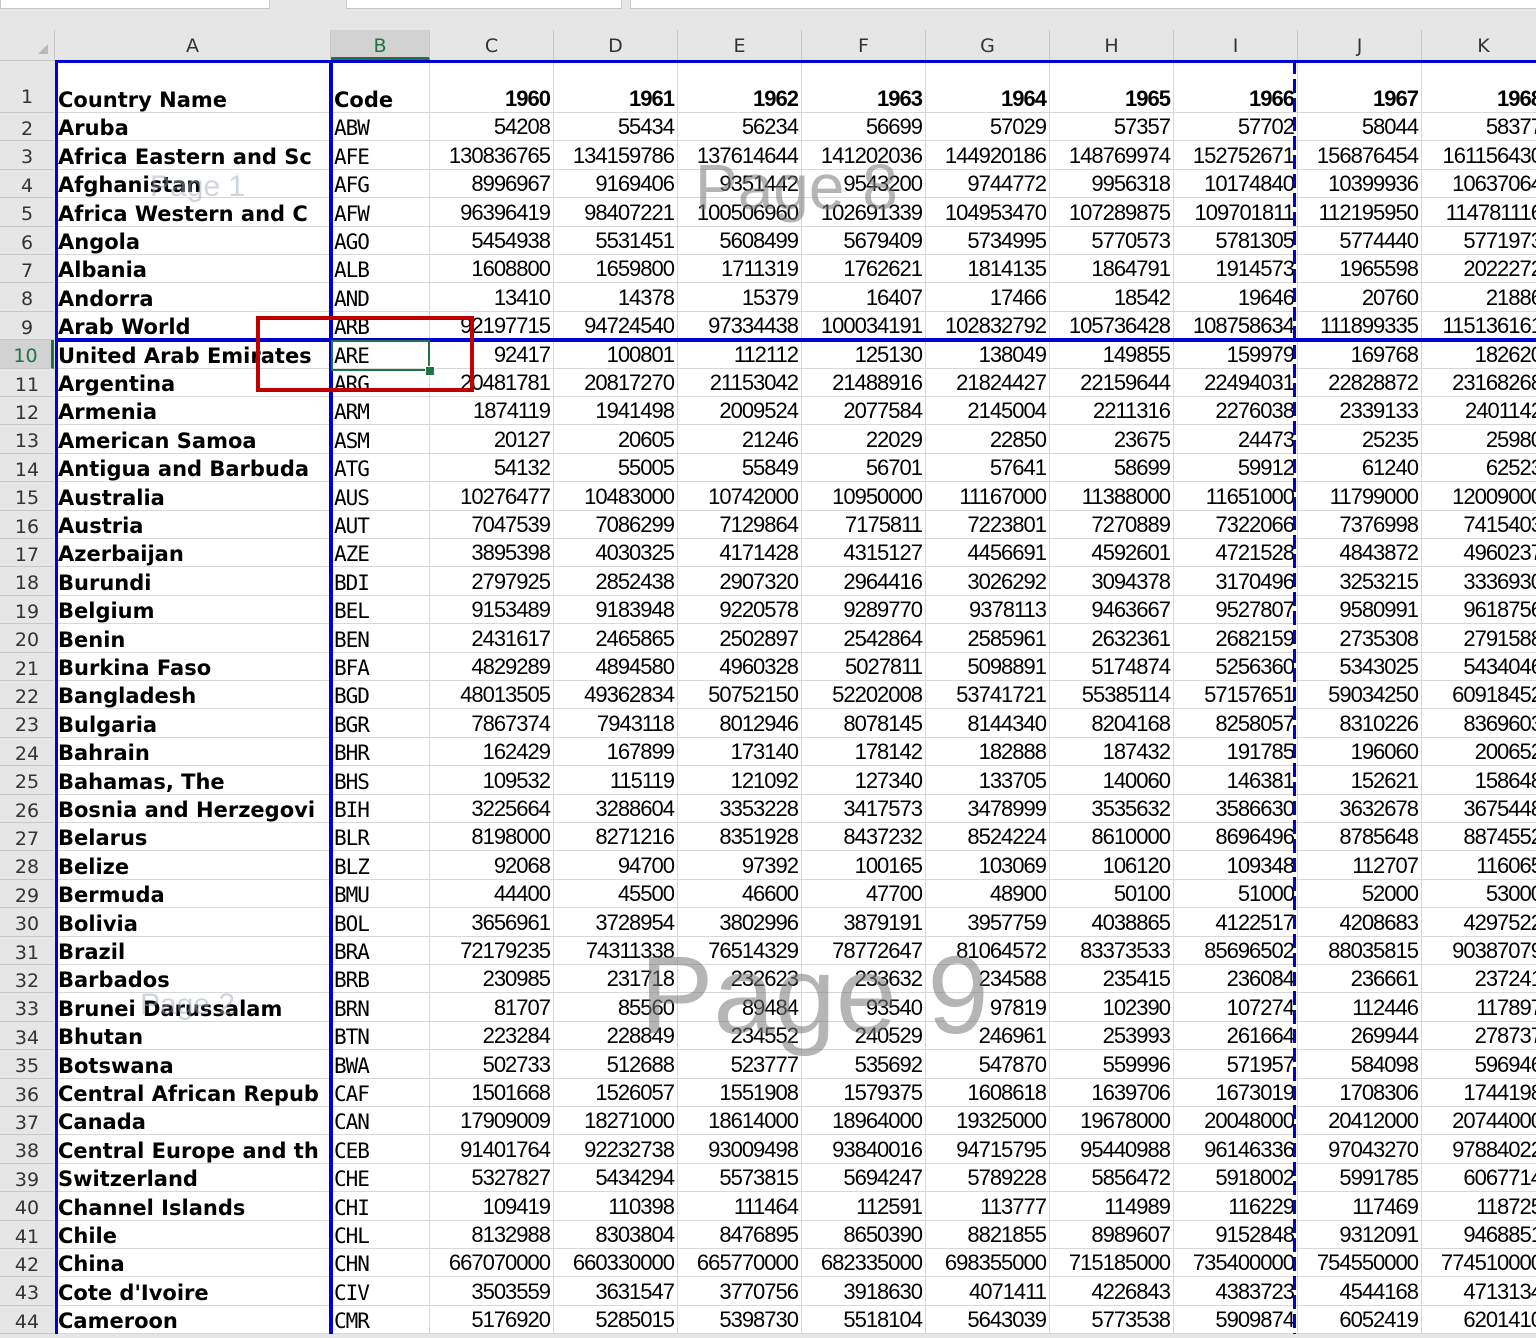 The width and height of the screenshot is (1536, 1338). What do you see at coordinates (1112, 354) in the screenshot?
I see `cell-h10: 149855` at bounding box center [1112, 354].